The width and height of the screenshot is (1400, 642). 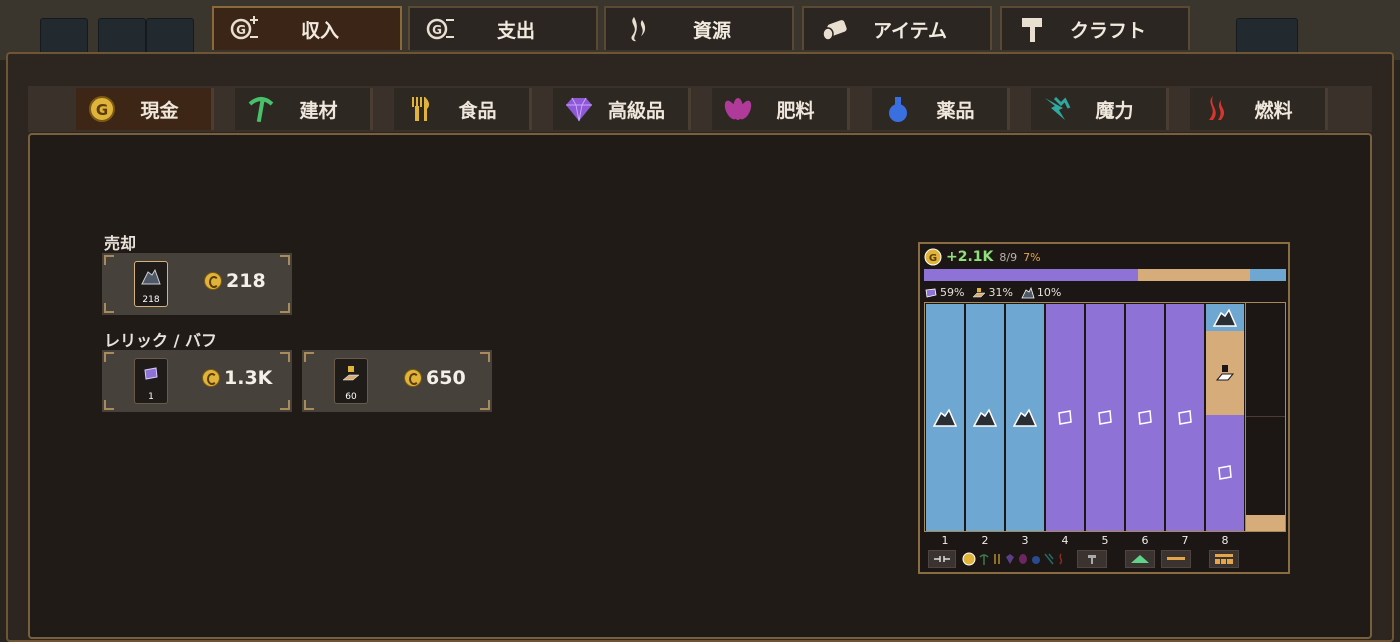 I want to click on item-slot: 60, so click(x=351, y=381).